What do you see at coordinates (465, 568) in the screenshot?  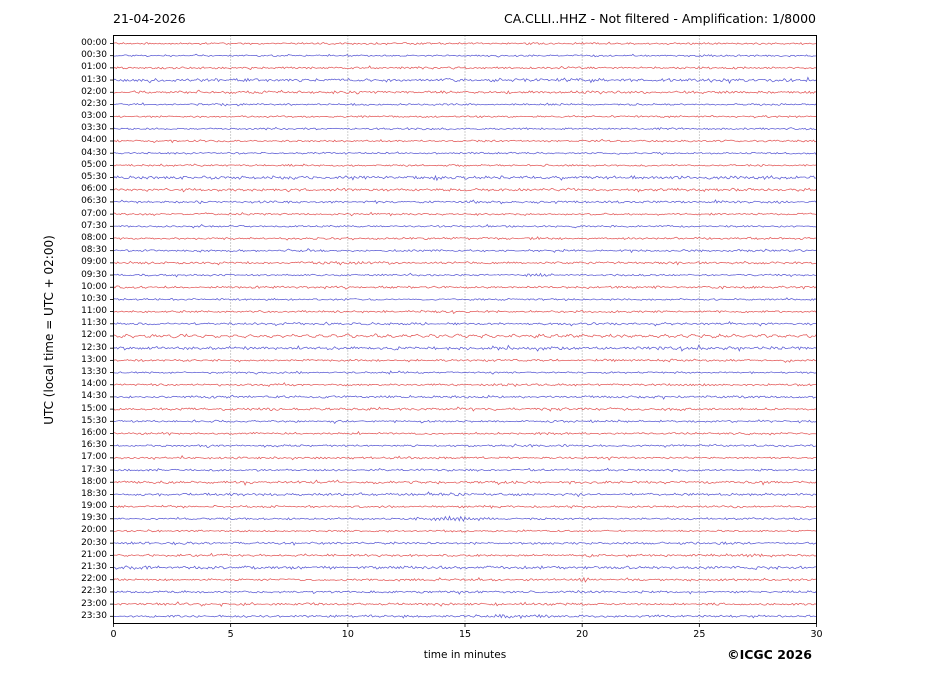 I see `trace-row-21:30` at bounding box center [465, 568].